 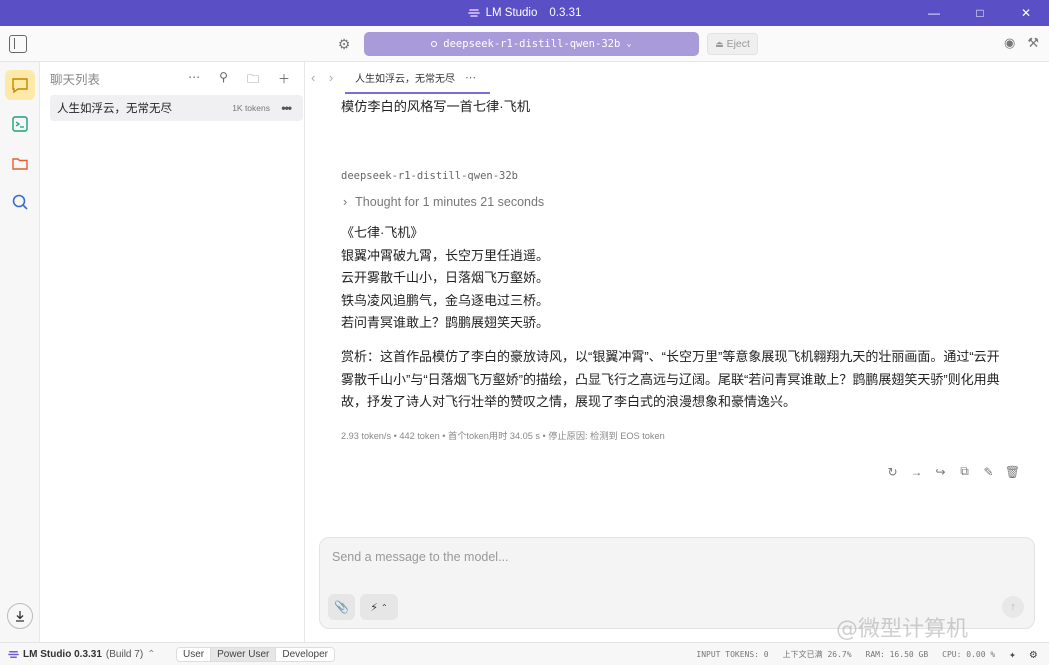 What do you see at coordinates (897, 654) in the screenshot?
I see `ram-usage: RAM: 16.50 GB` at bounding box center [897, 654].